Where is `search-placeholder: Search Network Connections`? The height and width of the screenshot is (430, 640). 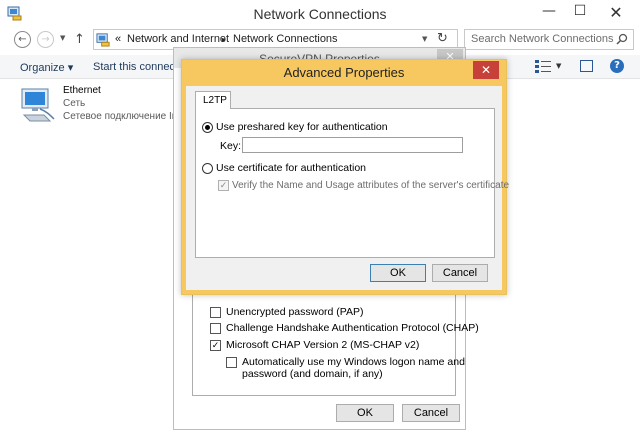 search-placeholder: Search Network Connections is located at coordinates (542, 39).